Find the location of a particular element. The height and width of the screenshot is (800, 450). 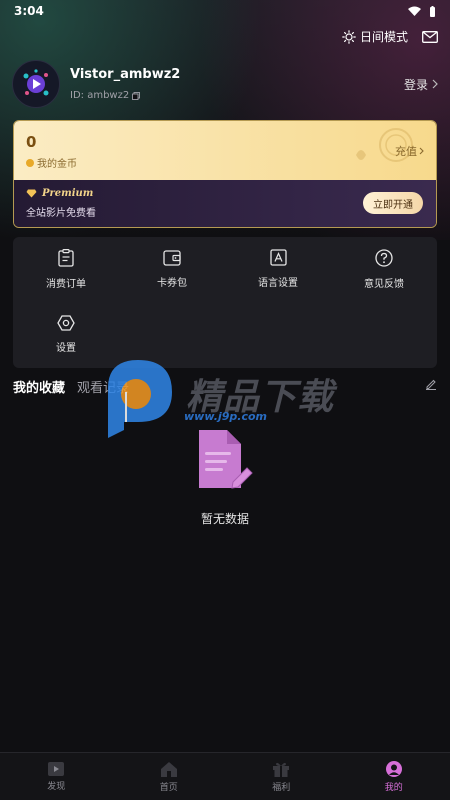

coin-icon is located at coordinates (30, 162).